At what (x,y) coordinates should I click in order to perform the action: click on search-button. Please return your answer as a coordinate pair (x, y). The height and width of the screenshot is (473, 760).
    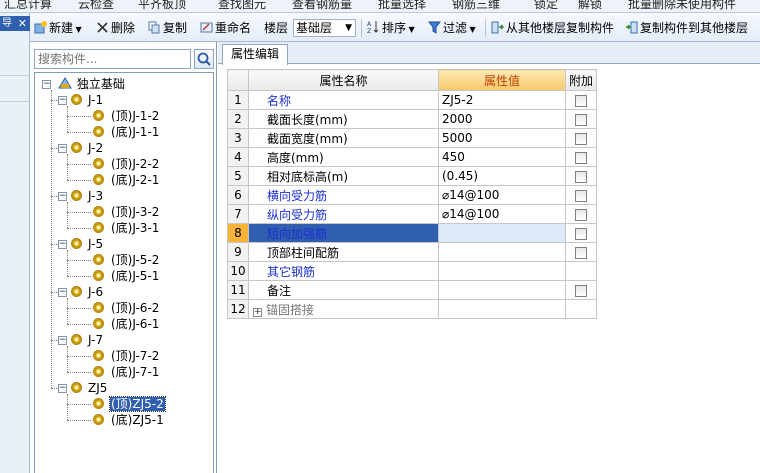
    Looking at the image, I should click on (204, 59).